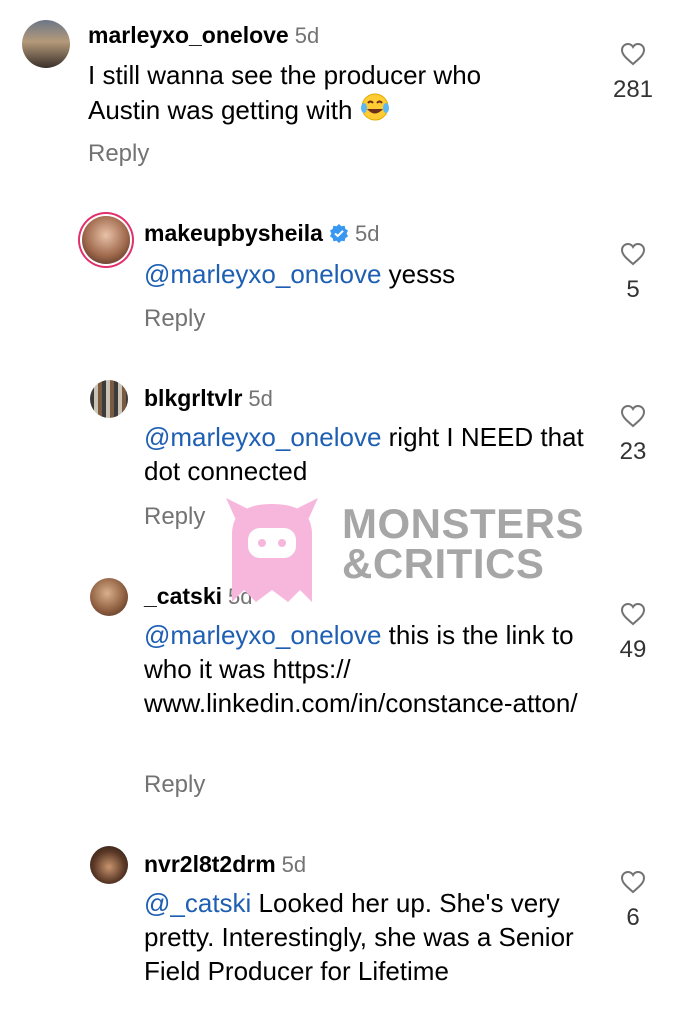 This screenshot has width=680, height=1026. Describe the element at coordinates (208, 398) in the screenshot. I see `comment-username: blkgrltvlr 5d` at that location.